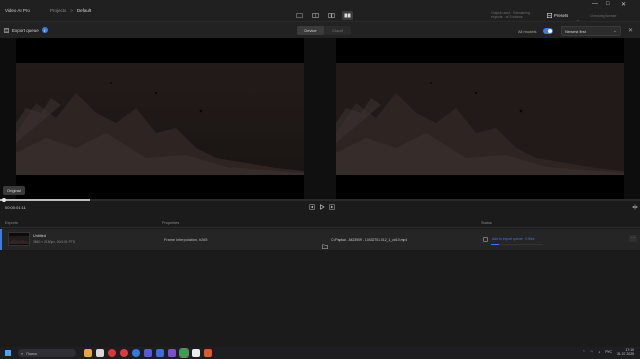 The image size is (640, 359). I want to click on taskbar-apps, so click(148, 353).